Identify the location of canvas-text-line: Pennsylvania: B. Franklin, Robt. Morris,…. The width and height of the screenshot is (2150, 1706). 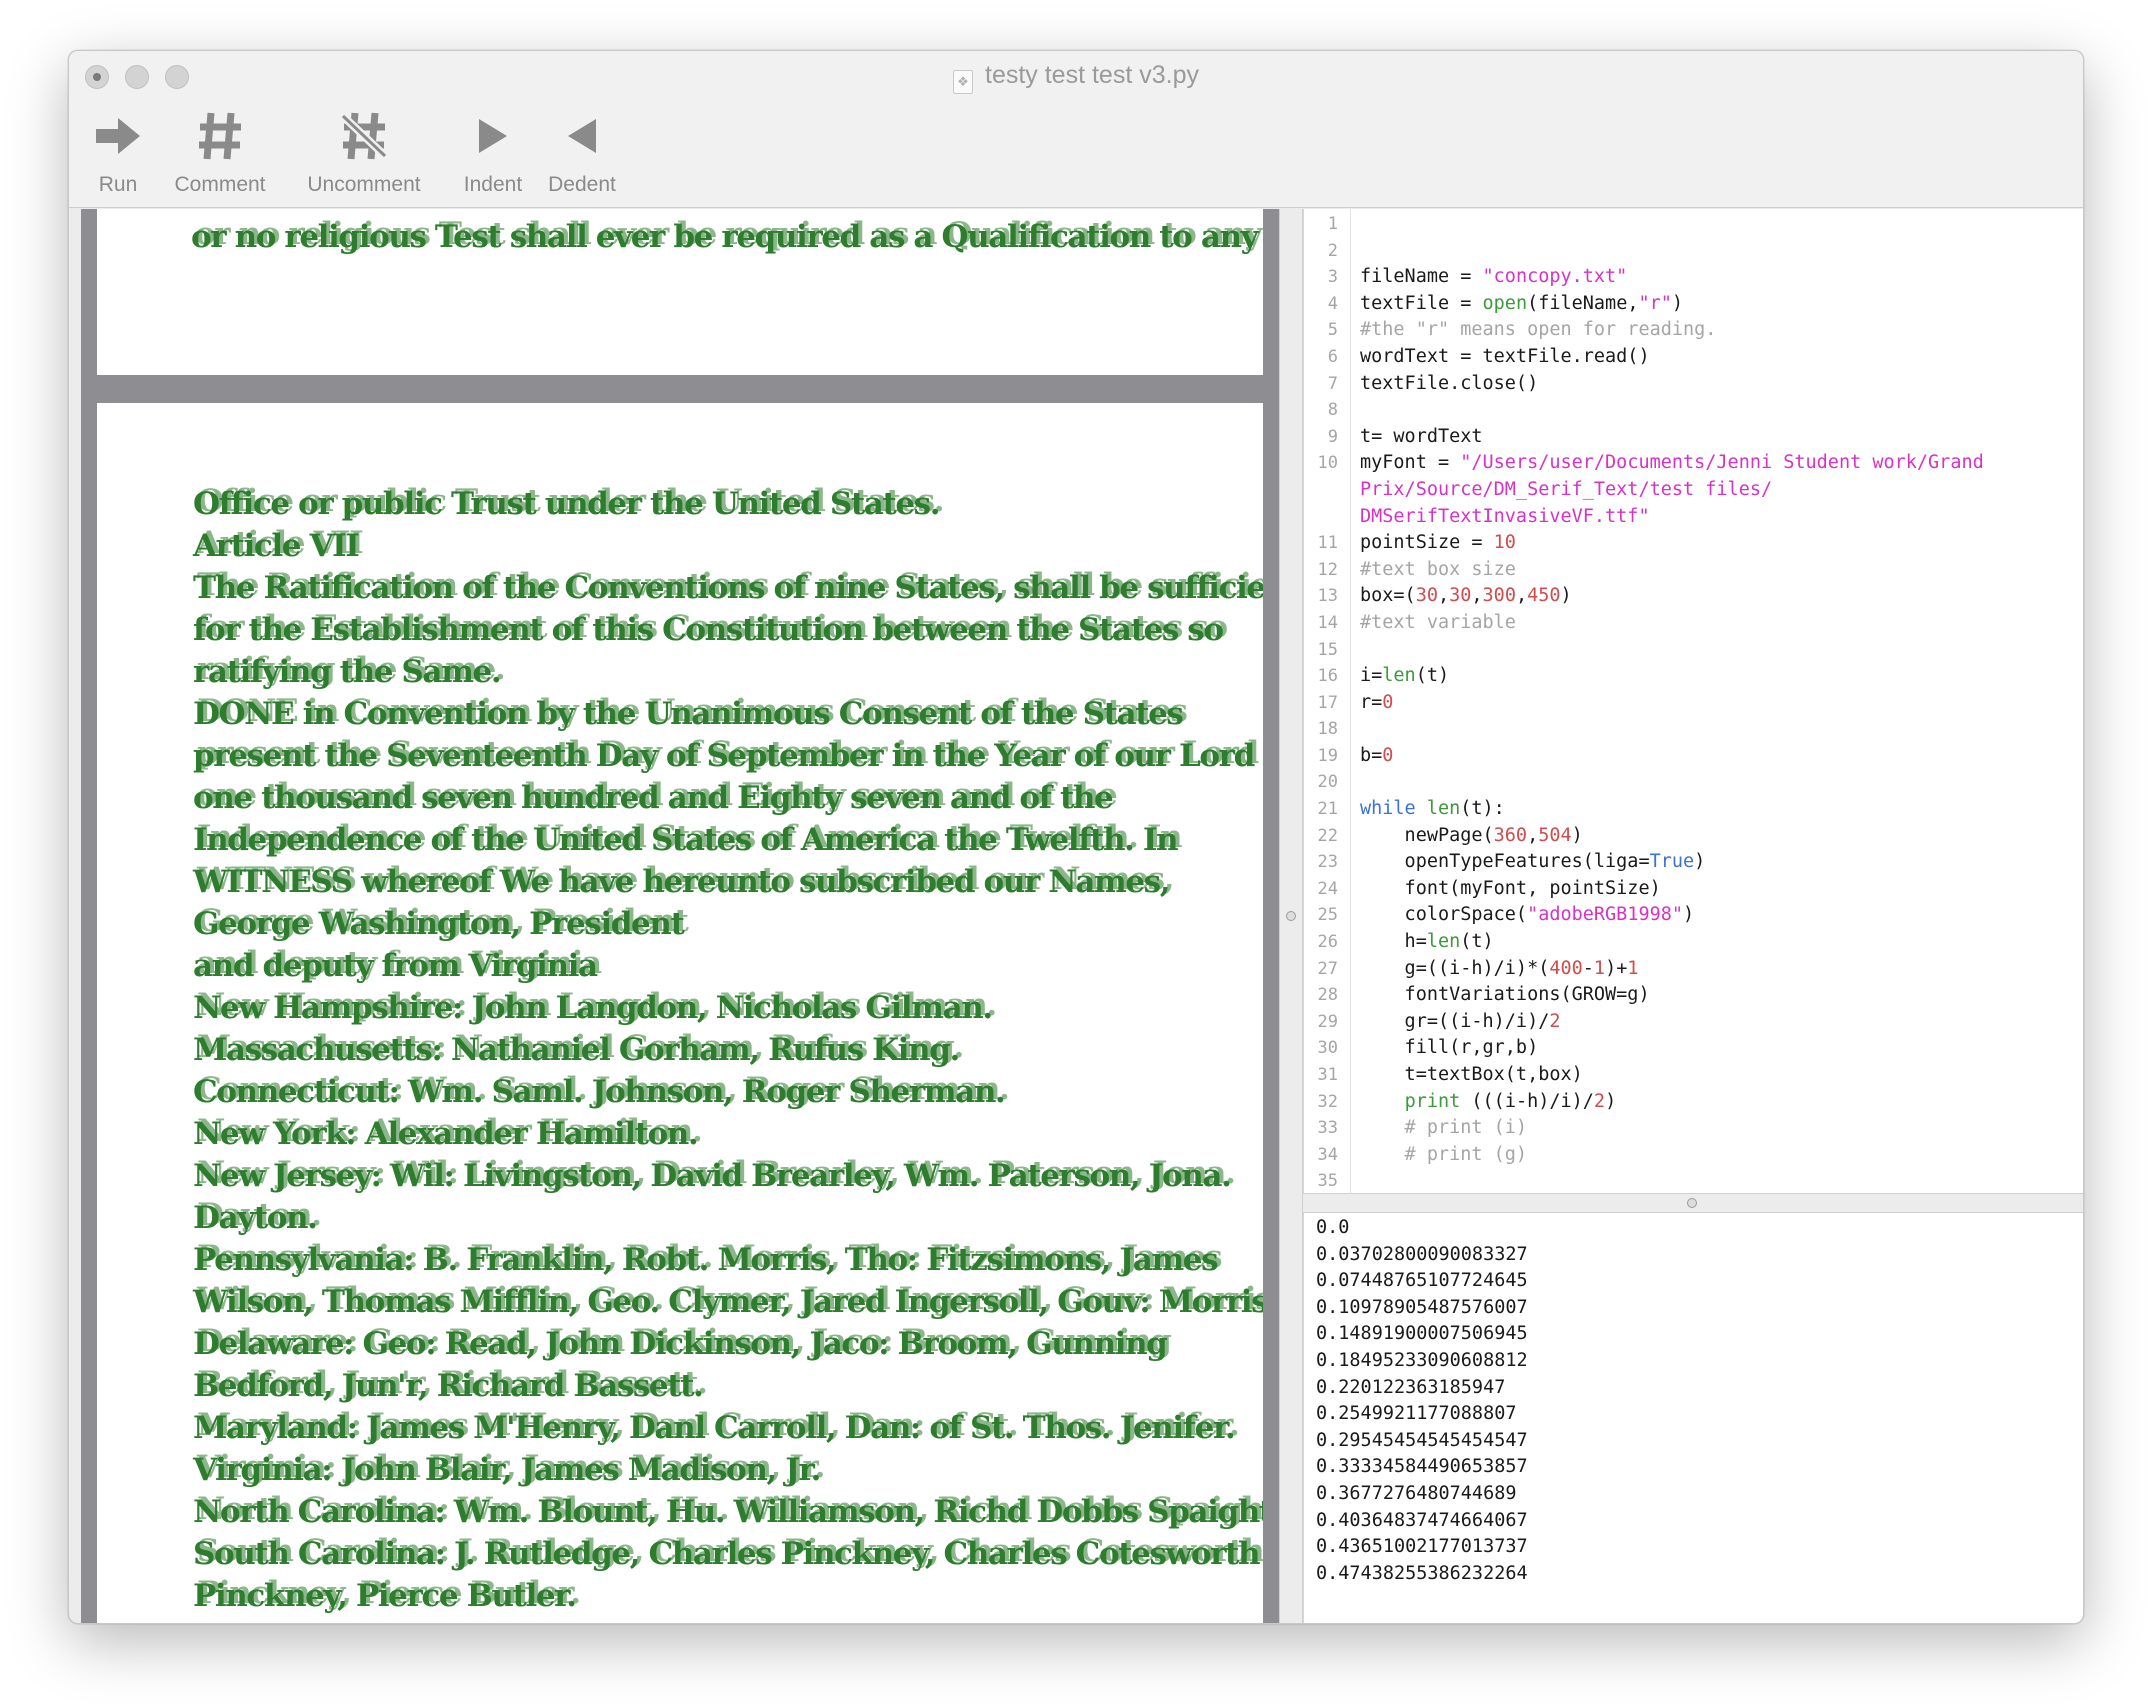
(728, 1260).